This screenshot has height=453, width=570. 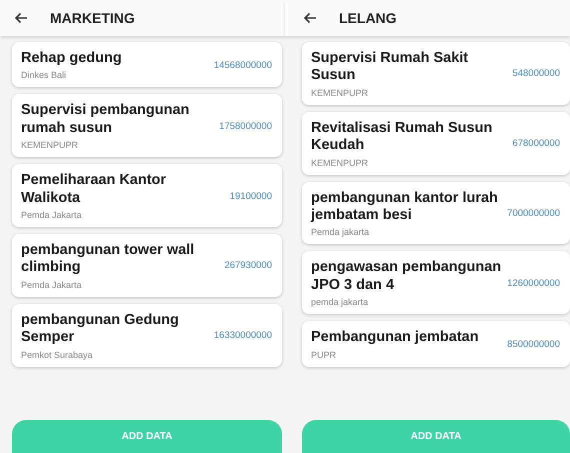 I want to click on project-name: Supervisi pembangunan rumah susun, so click(x=105, y=120).